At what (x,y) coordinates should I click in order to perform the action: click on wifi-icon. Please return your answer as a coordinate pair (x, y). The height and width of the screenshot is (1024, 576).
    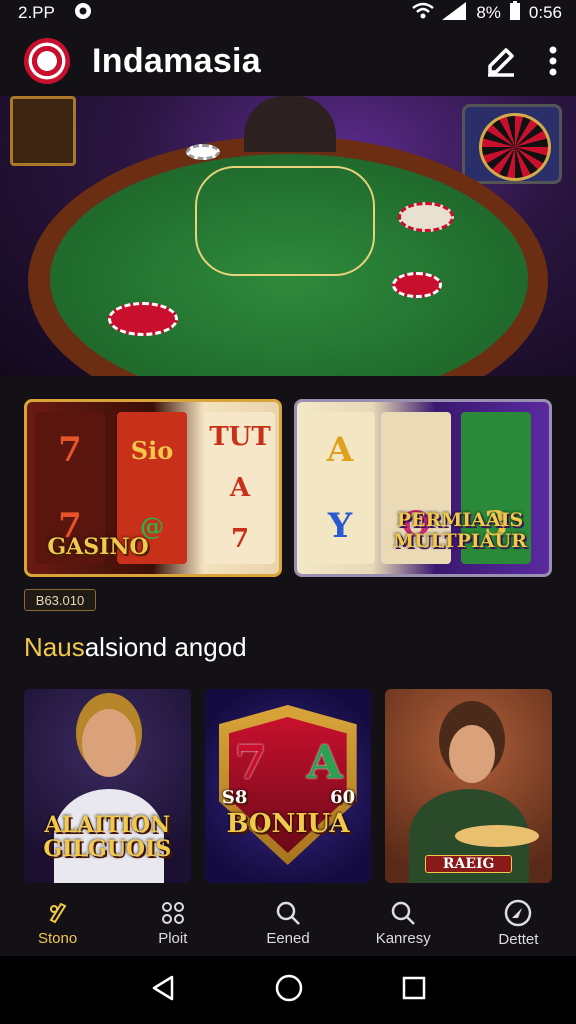
    Looking at the image, I should click on (423, 13).